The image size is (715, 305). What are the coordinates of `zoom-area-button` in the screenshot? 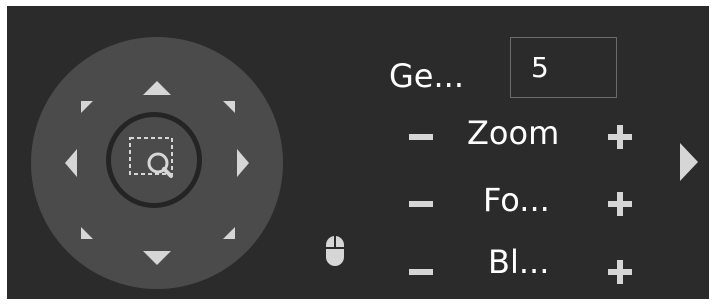 It's located at (154, 160).